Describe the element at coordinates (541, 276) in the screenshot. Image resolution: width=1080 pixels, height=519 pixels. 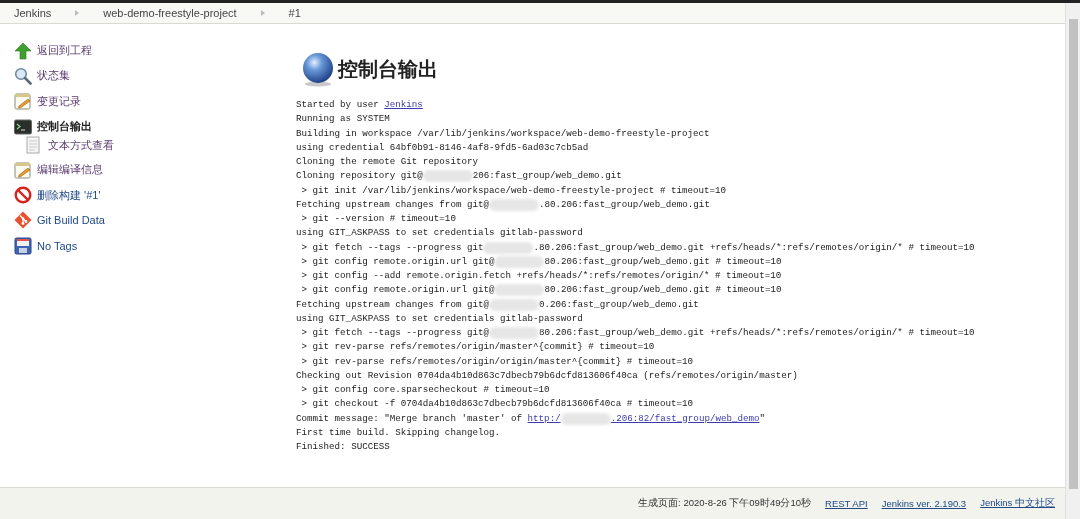
I see `log-line: > git config --add remote.origin.fetch +refs/heads/*:refs/remotes/origin/* # timeout=10` at that location.